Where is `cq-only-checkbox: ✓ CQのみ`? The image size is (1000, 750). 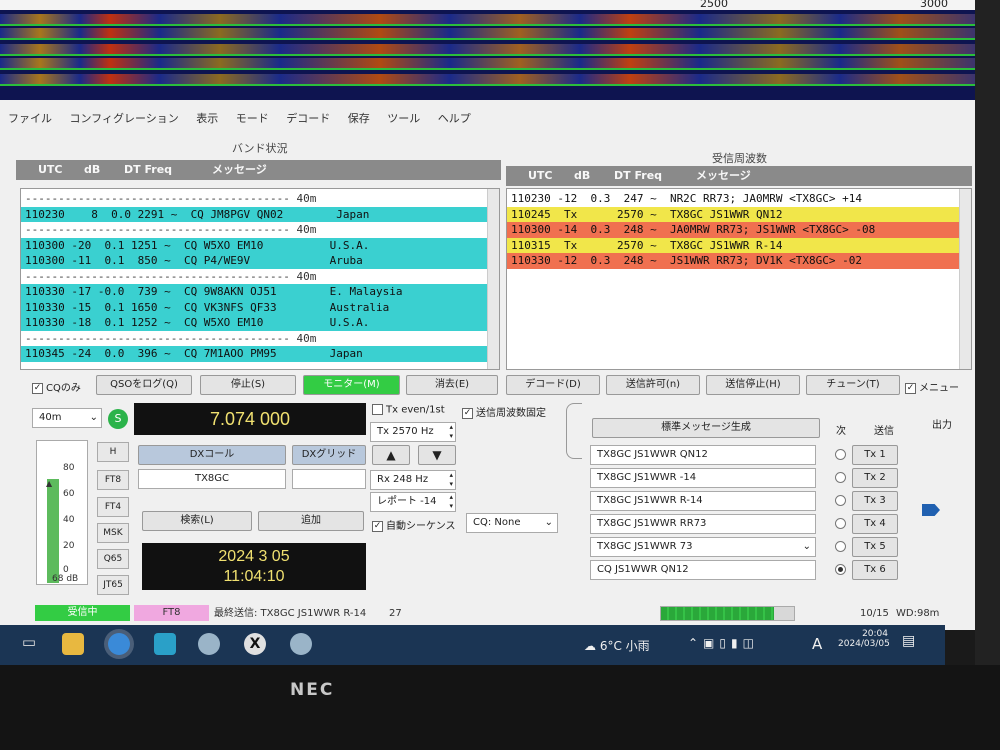
cq-only-checkbox: ✓ CQのみ is located at coordinates (56, 386).